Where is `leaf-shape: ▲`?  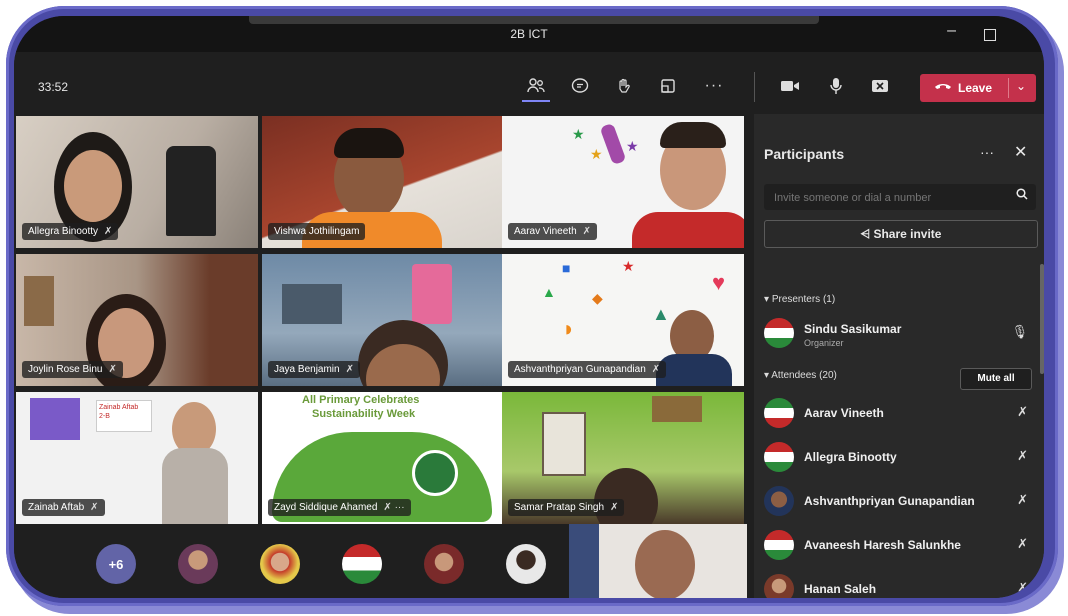 leaf-shape: ▲ is located at coordinates (661, 314).